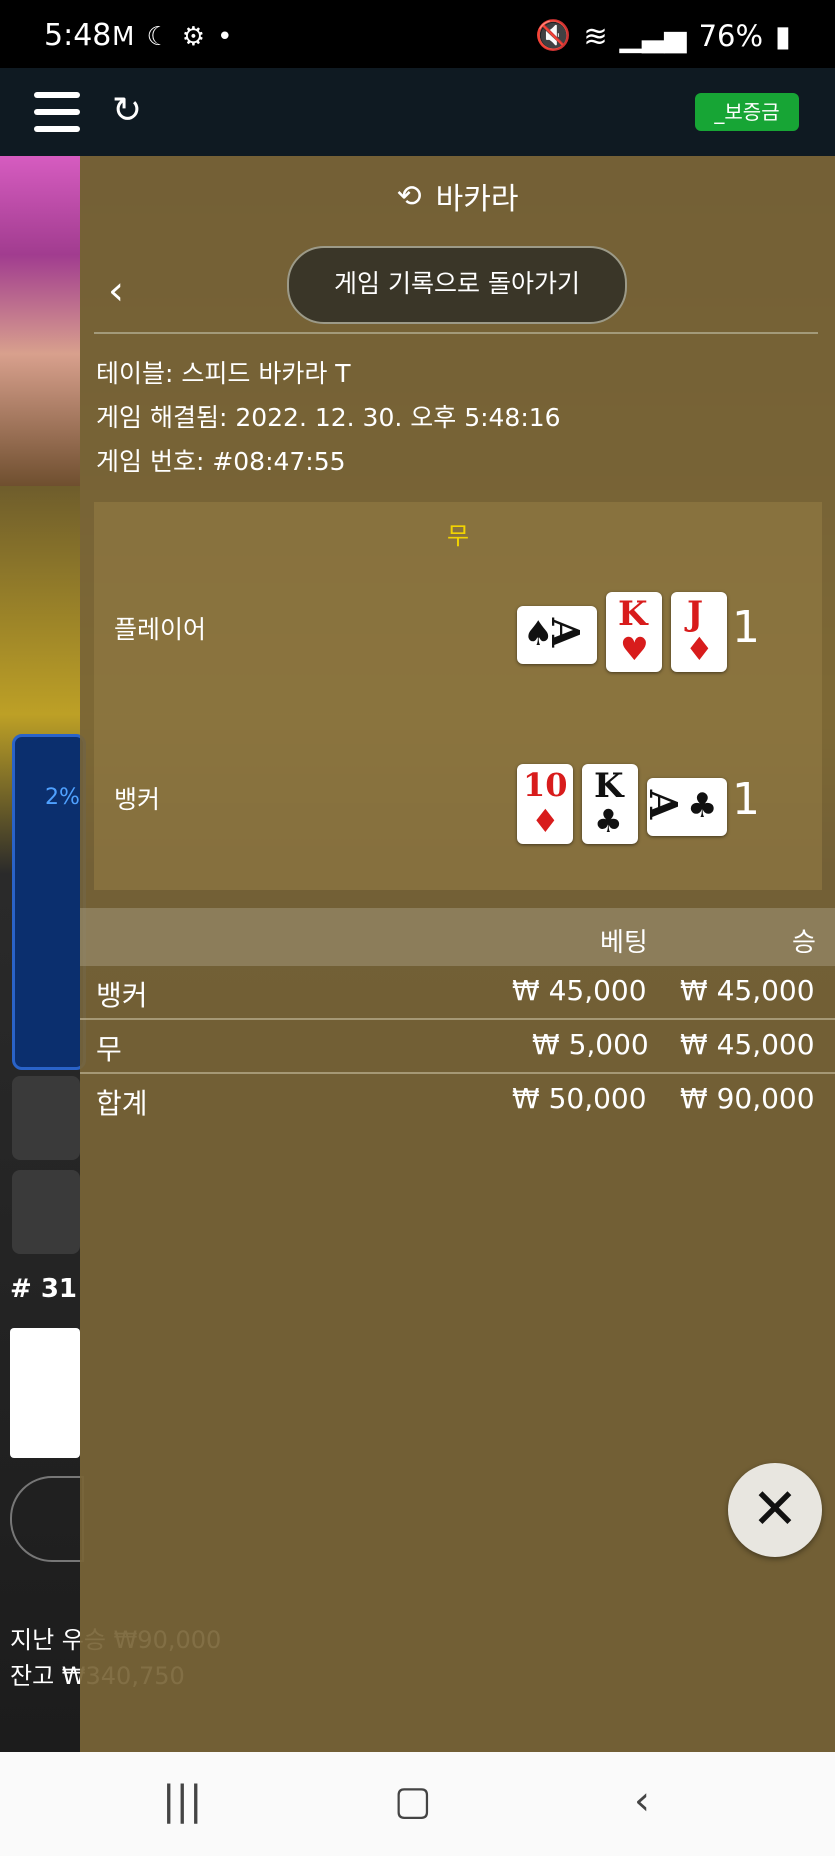 This screenshot has width=835, height=1856. Describe the element at coordinates (747, 112) in the screenshot. I see `deposit-button: _보증금` at that location.